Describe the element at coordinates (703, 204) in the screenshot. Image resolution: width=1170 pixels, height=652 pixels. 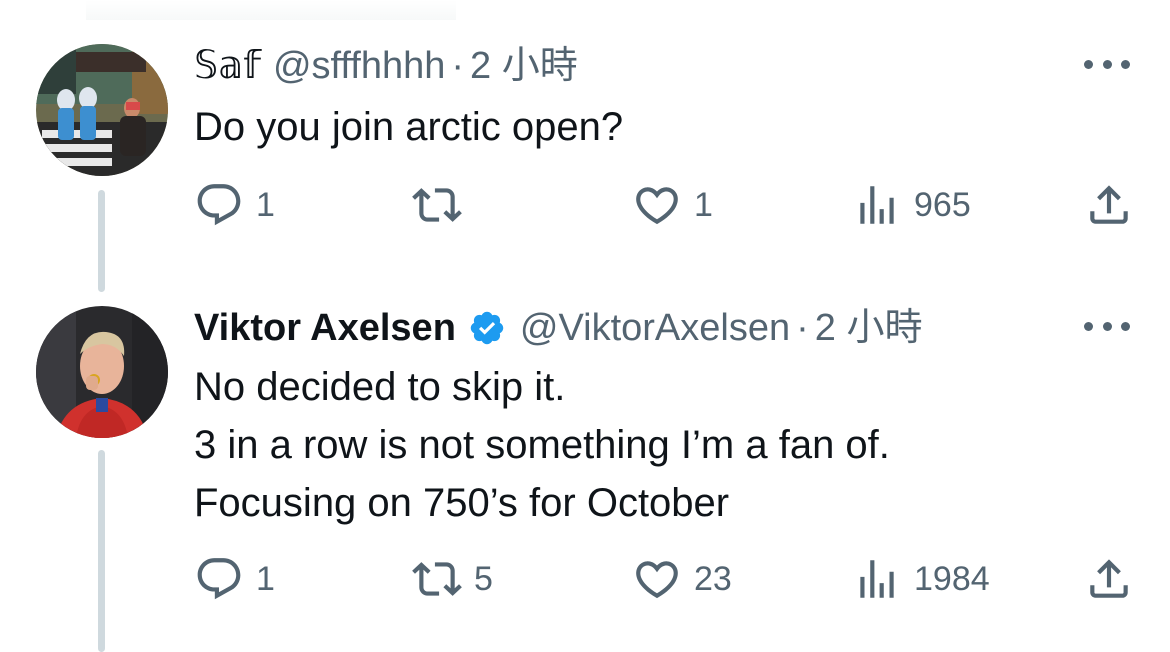
I see `like-count: 1` at that location.